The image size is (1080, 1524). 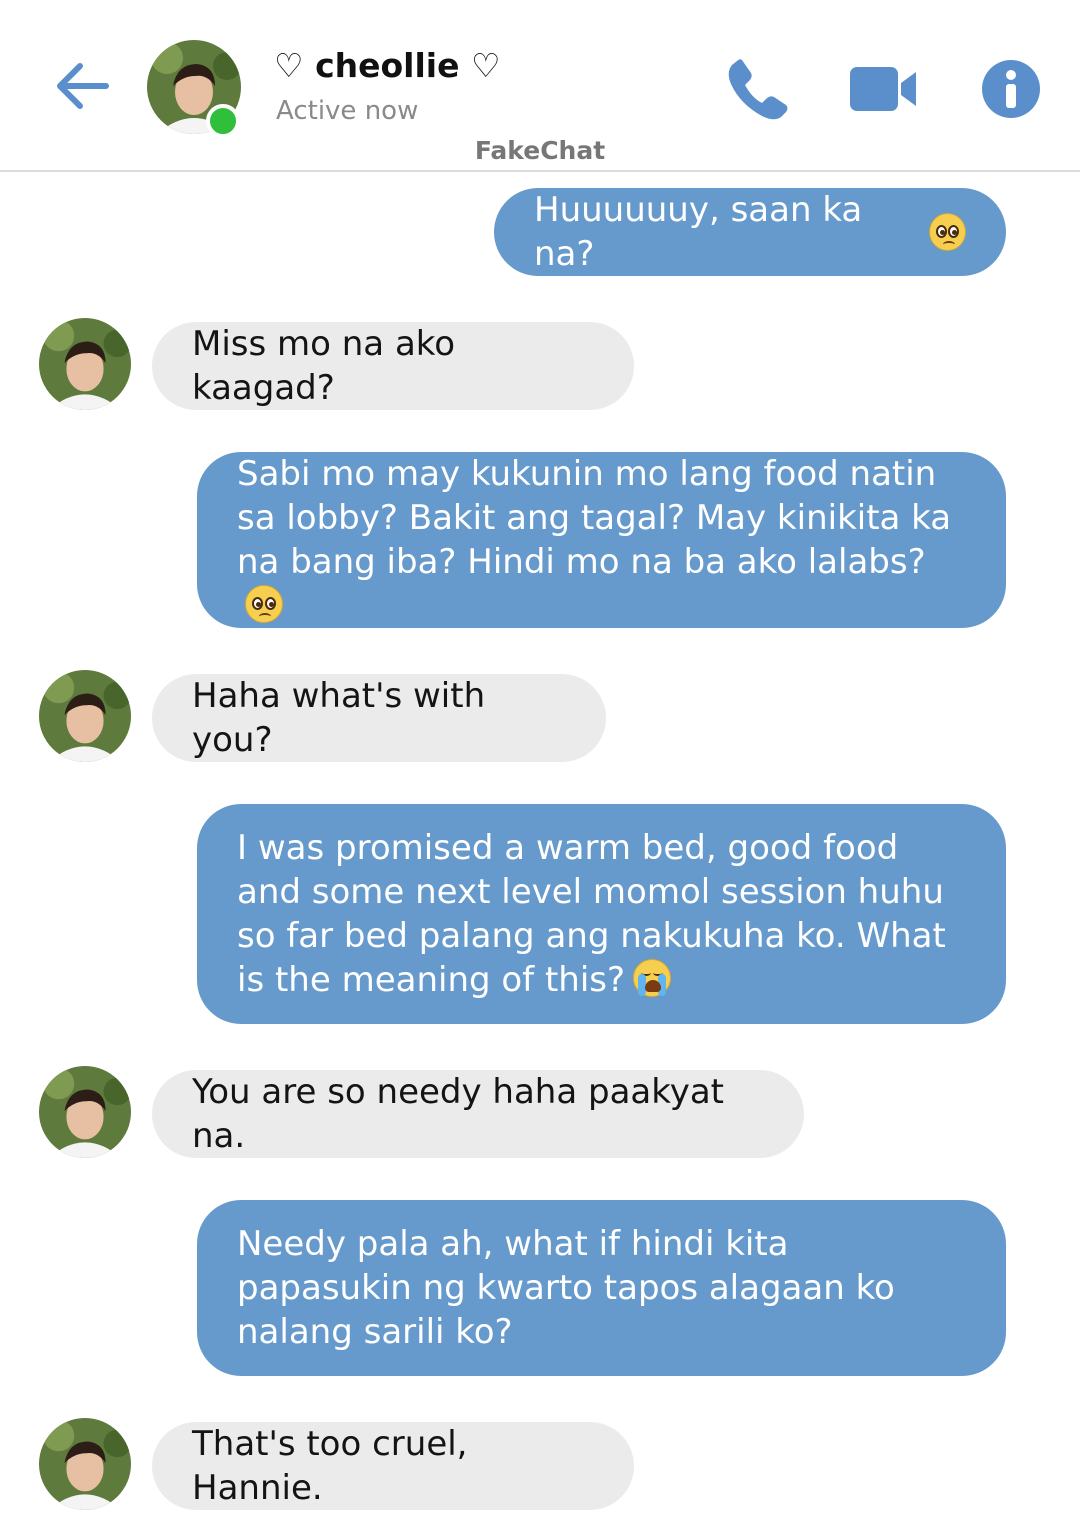 I want to click on phone-icon, so click(x=757, y=89).